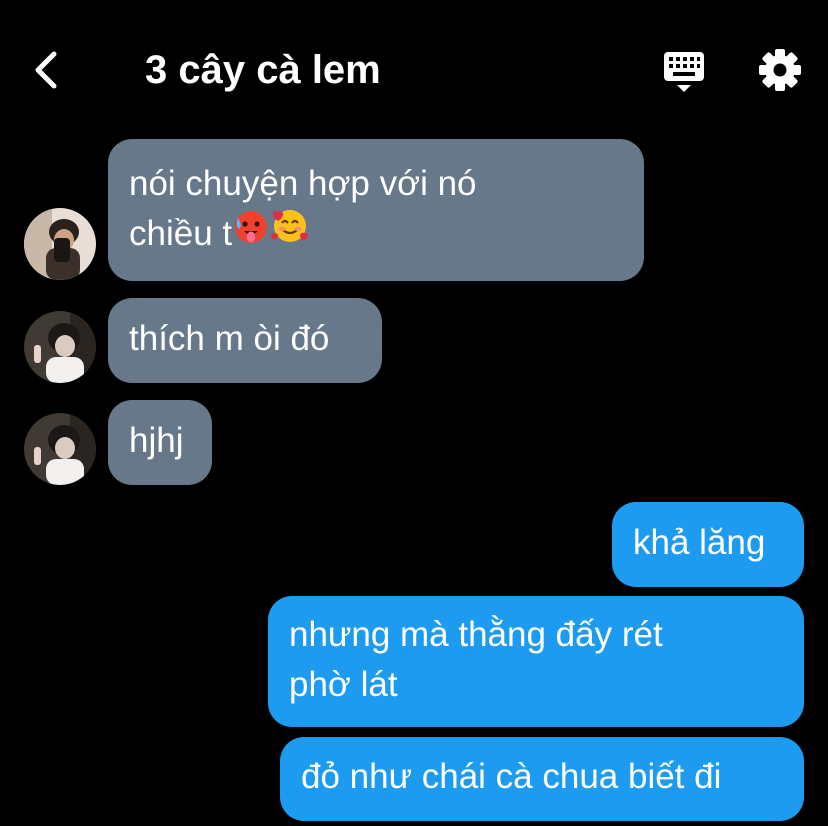 Image resolution: width=828 pixels, height=826 pixels. What do you see at coordinates (290, 233) in the screenshot?
I see `smiling-face-with-hearts-emoji` at bounding box center [290, 233].